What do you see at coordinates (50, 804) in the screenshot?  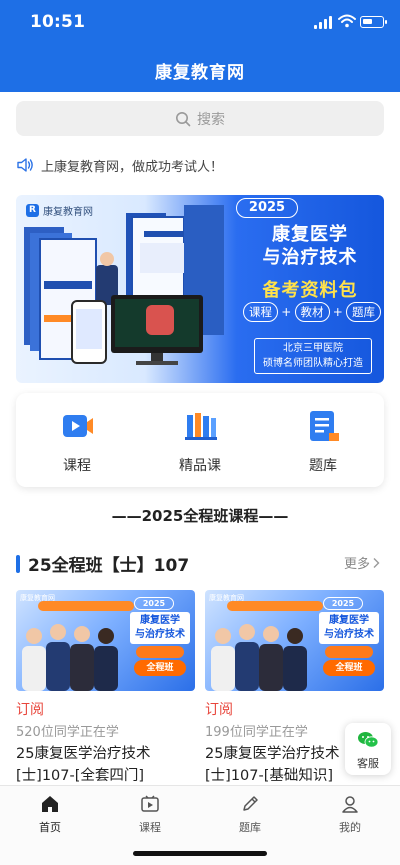 I see `home-icon` at bounding box center [50, 804].